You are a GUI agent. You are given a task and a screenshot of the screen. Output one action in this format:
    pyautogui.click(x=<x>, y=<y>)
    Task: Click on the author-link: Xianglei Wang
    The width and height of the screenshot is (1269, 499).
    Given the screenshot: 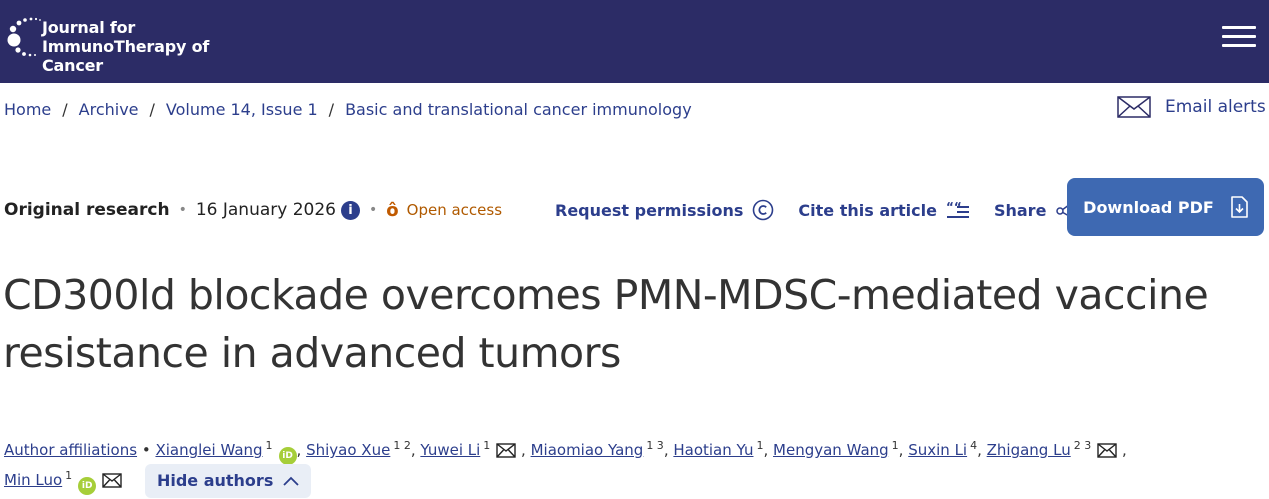 What is the action you would take?
    pyautogui.click(x=208, y=450)
    